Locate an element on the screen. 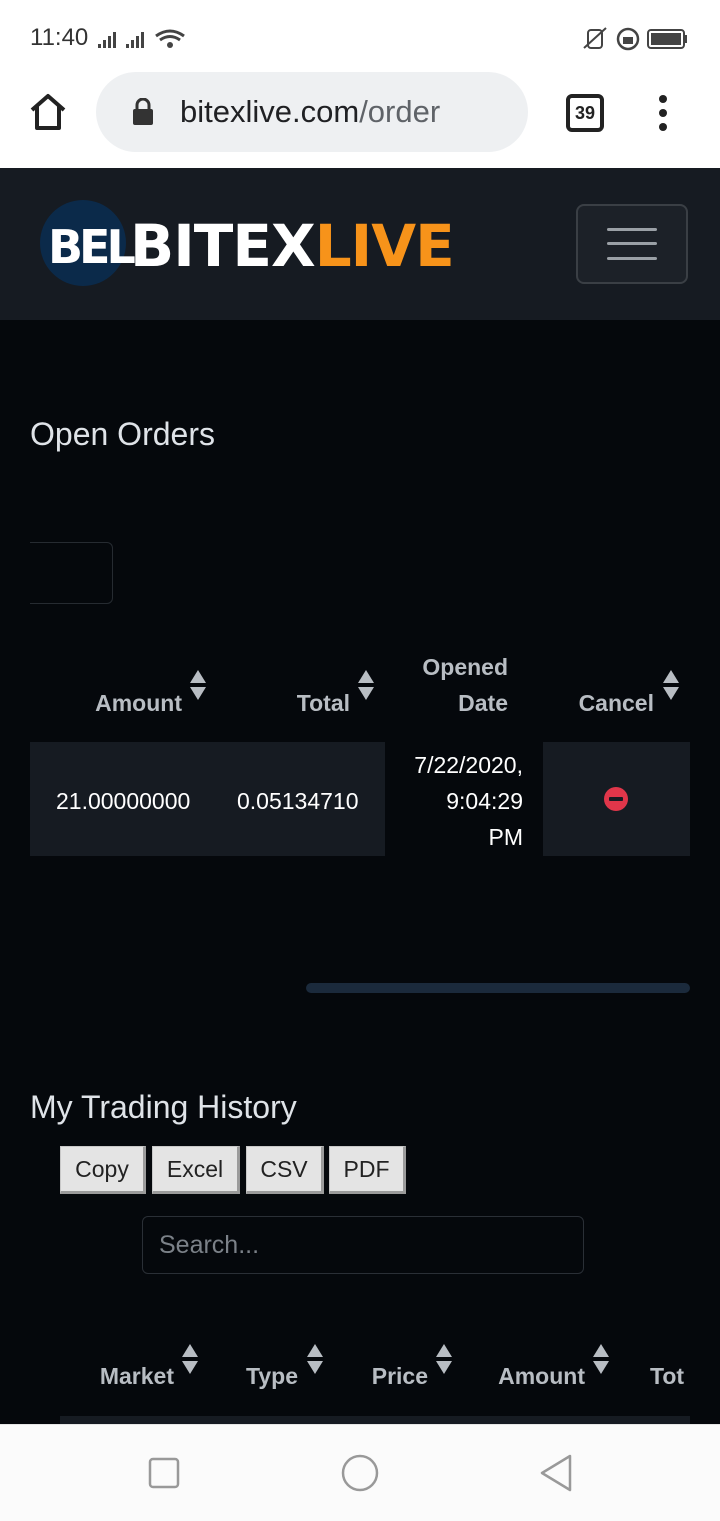 Image resolution: width=720 pixels, height=1521 pixels. col-cancel-header: Cancel is located at coordinates (607, 703).